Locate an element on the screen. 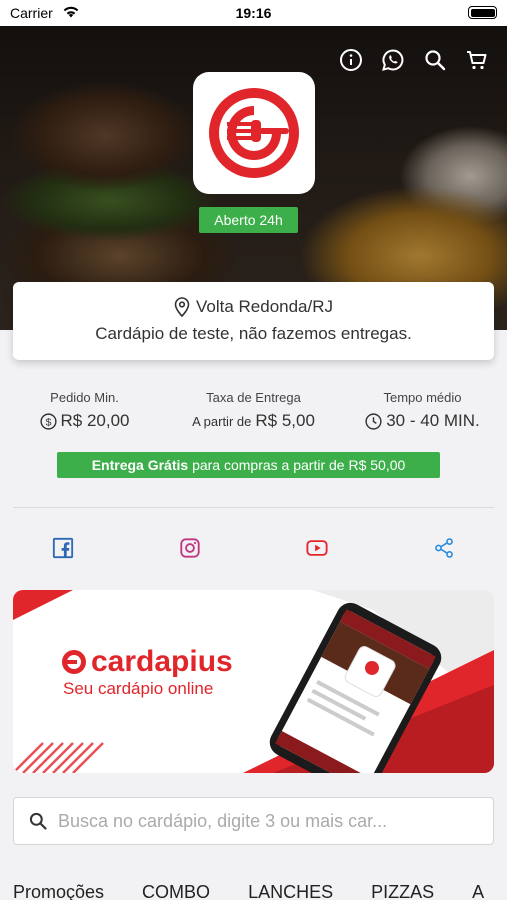 The image size is (507, 900). tab-pizzas: PIZZAS is located at coordinates (402, 891).